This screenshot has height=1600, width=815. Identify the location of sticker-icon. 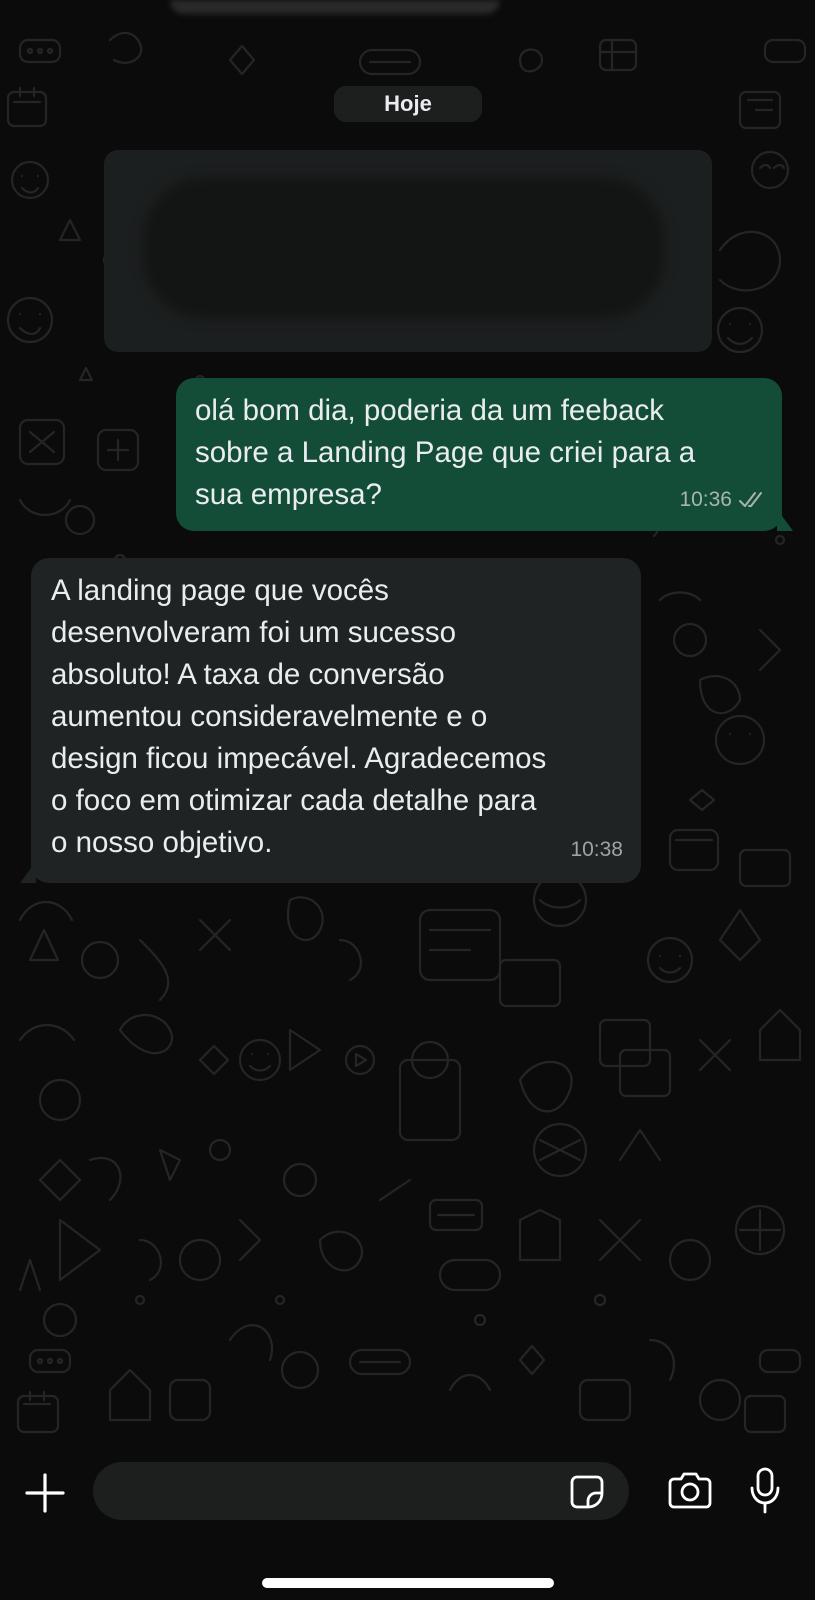
(587, 1492).